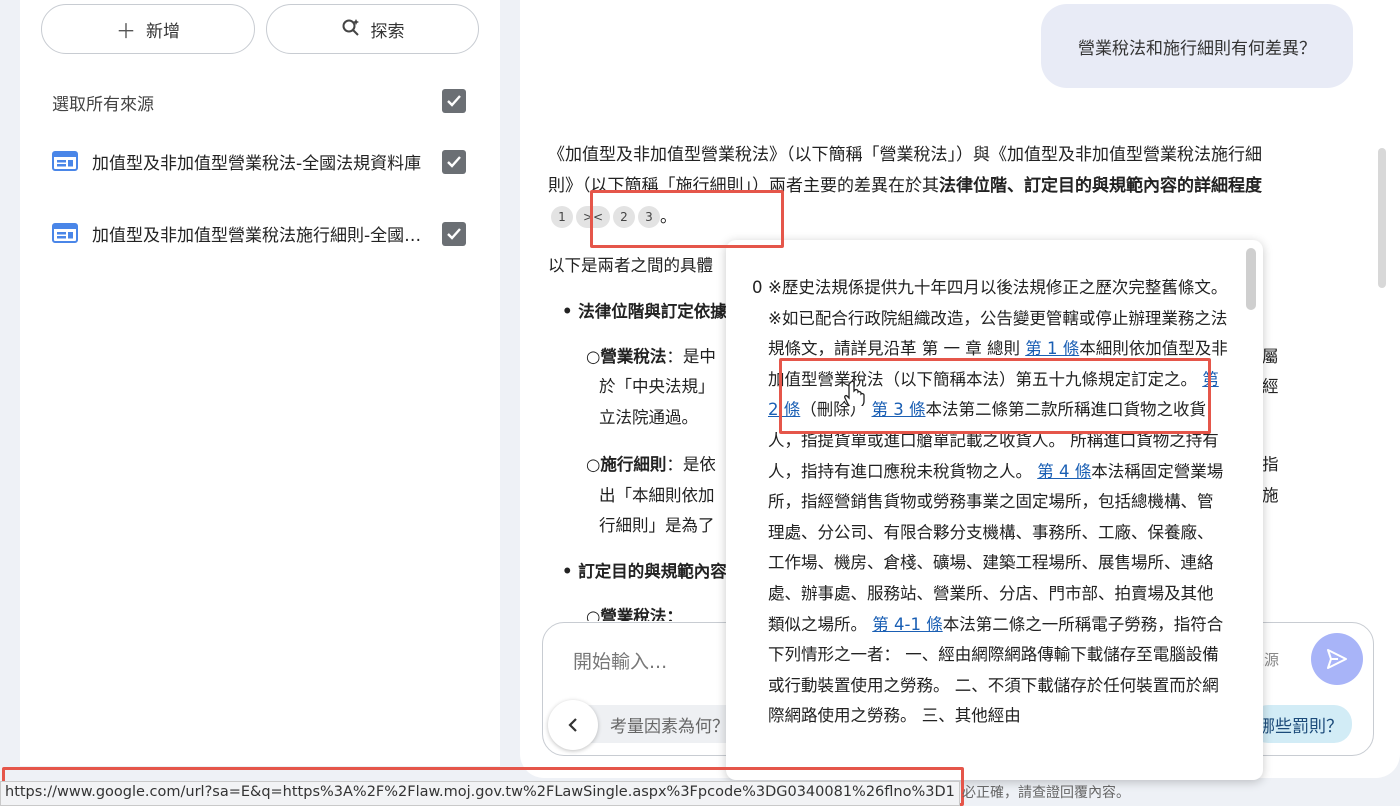 The image size is (1400, 806). What do you see at coordinates (691, 356) in the screenshot?
I see `item-text: ：是中` at bounding box center [691, 356].